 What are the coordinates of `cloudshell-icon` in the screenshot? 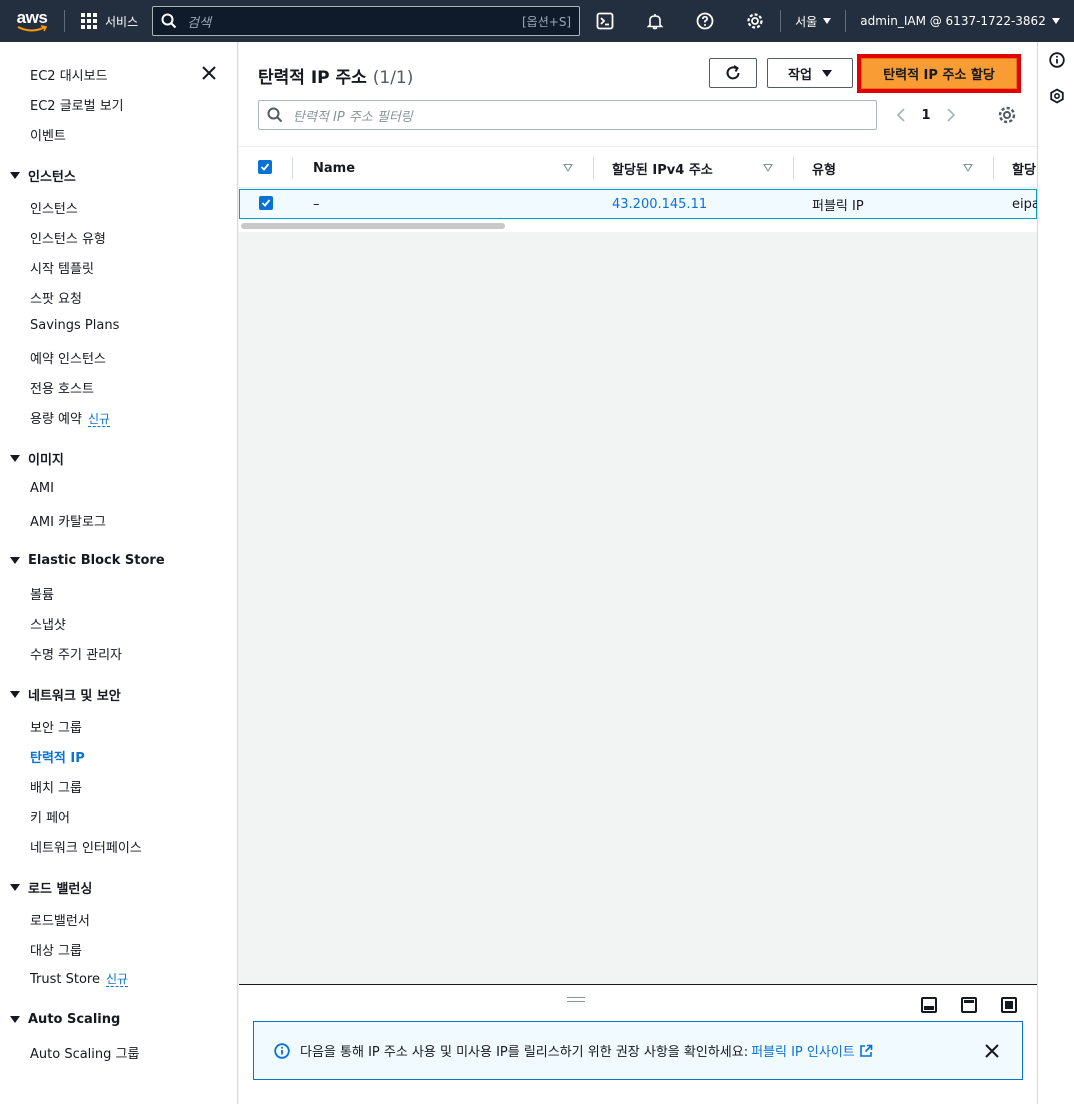 It's located at (605, 21).